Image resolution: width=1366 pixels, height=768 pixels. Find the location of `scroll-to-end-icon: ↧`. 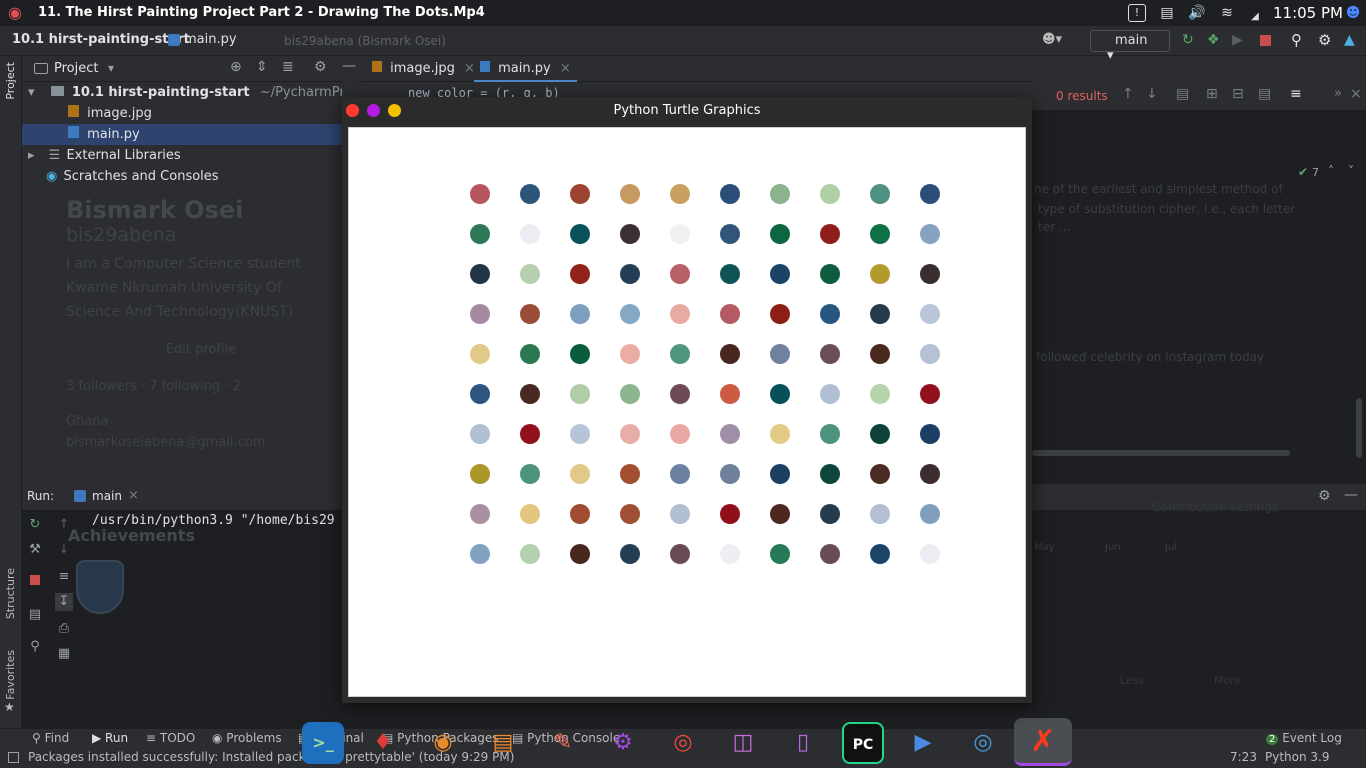

scroll-to-end-icon: ↧ is located at coordinates (64, 602).